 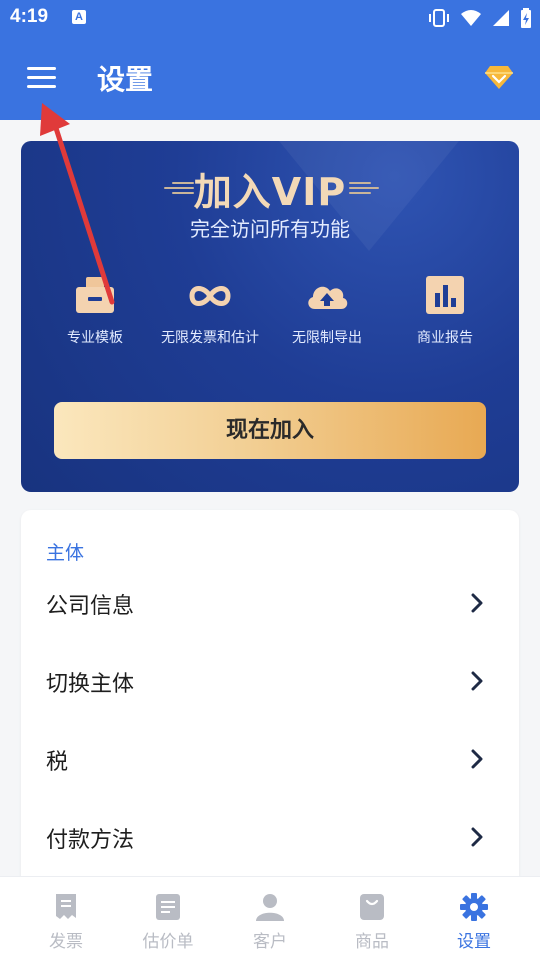 What do you see at coordinates (270, 837) in the screenshot?
I see `settings-row-payment-methods: 付款方法` at bounding box center [270, 837].